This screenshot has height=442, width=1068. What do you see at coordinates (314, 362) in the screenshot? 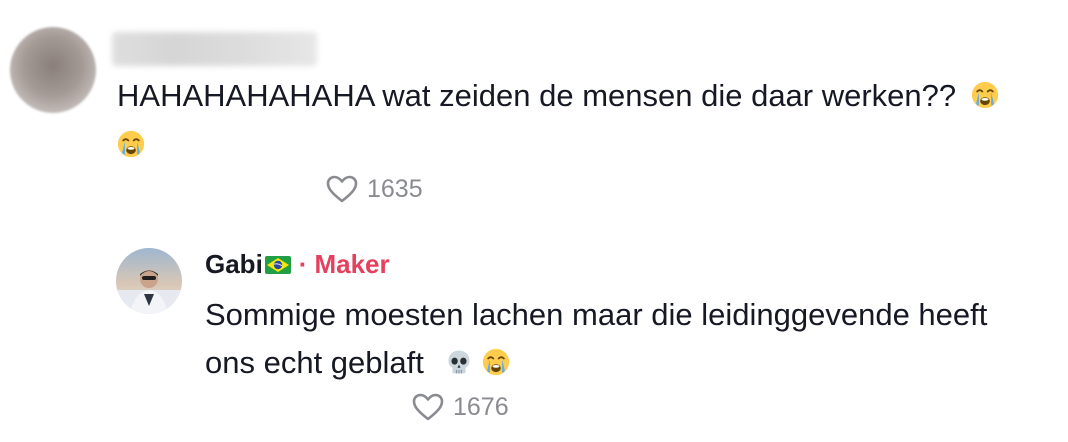
I see `reply-text-line-2: ons echt geblaft` at bounding box center [314, 362].